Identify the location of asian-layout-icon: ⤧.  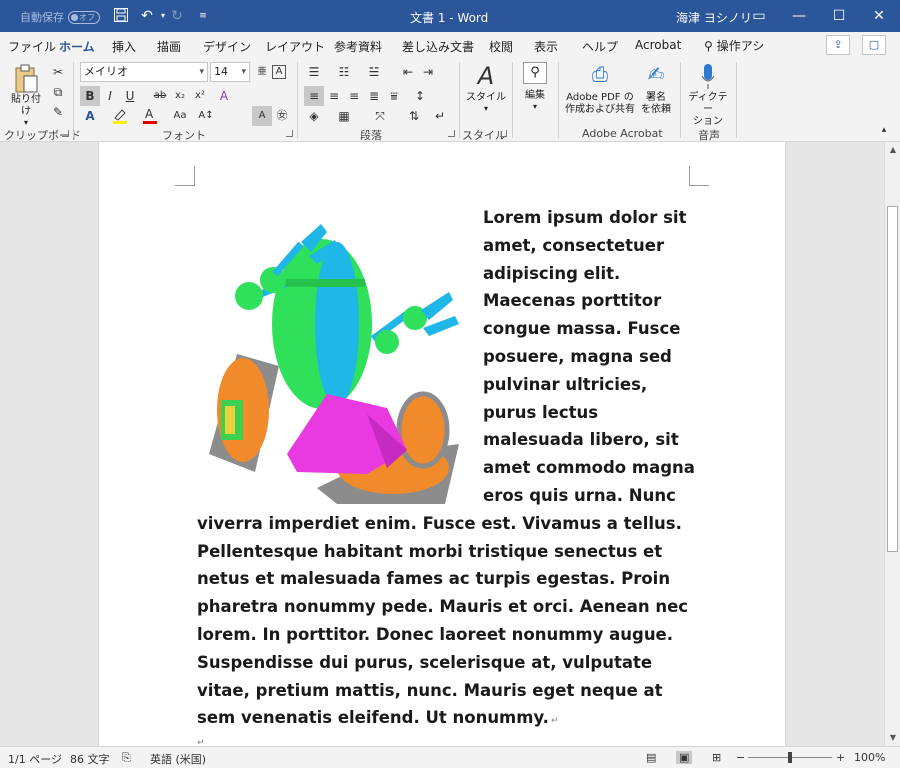
(380, 116).